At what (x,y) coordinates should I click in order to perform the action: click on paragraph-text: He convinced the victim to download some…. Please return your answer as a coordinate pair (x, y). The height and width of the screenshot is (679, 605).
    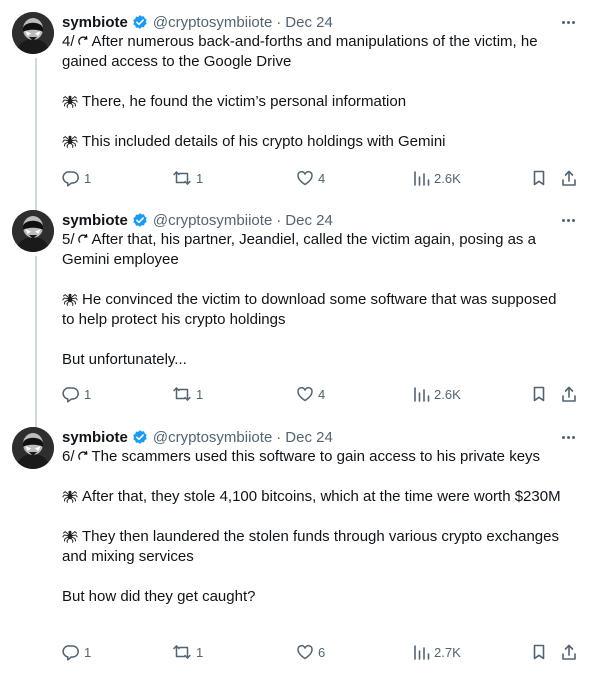
    Looking at the image, I should click on (311, 309).